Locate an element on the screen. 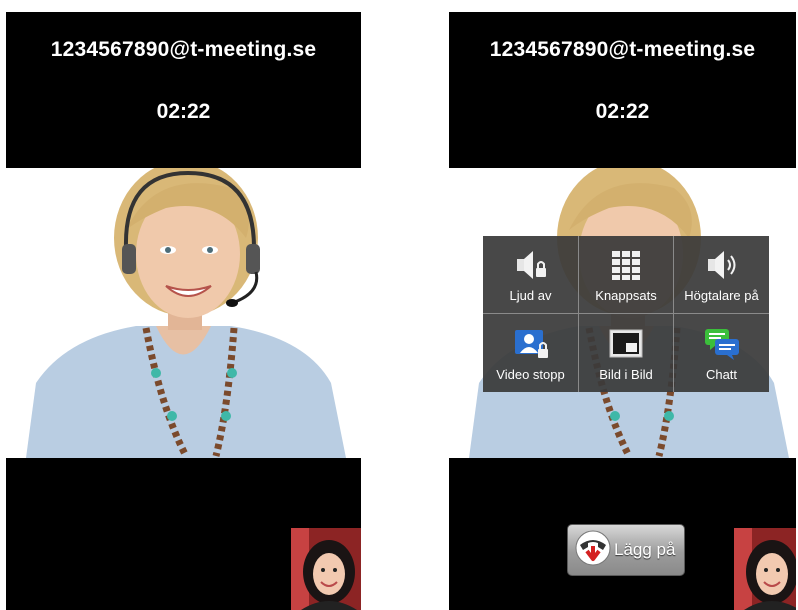  hangup-button: Lägg på is located at coordinates (626, 550).